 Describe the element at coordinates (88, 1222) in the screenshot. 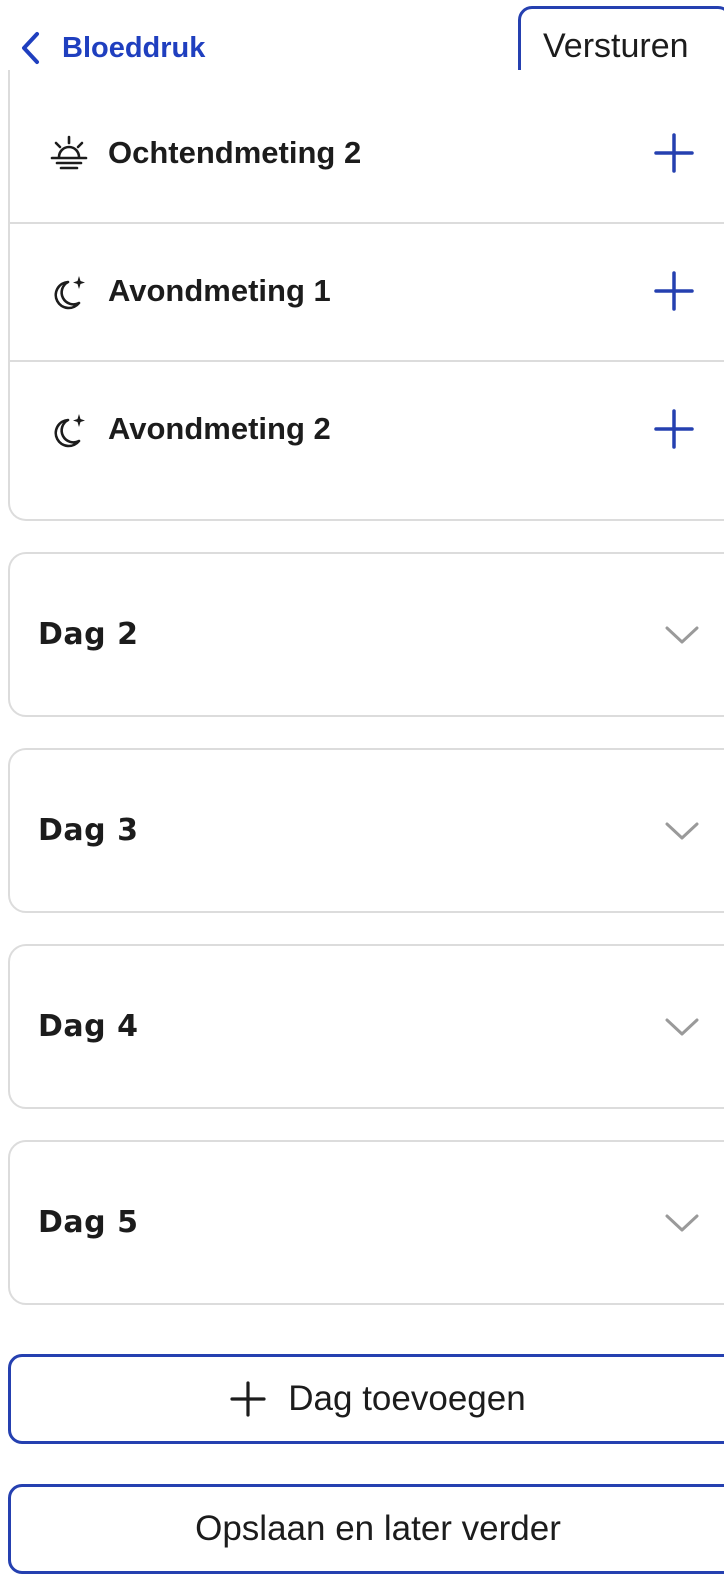

I see `day-title: Dag 5` at that location.